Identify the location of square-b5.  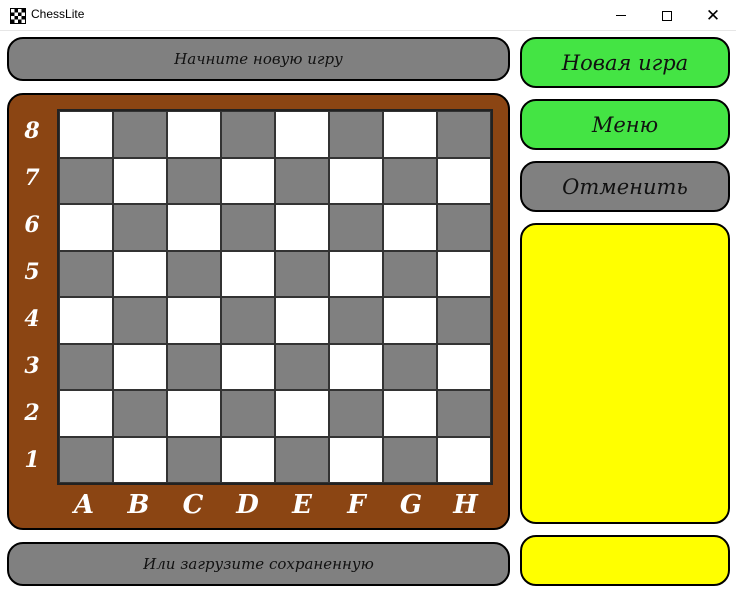
(140, 273).